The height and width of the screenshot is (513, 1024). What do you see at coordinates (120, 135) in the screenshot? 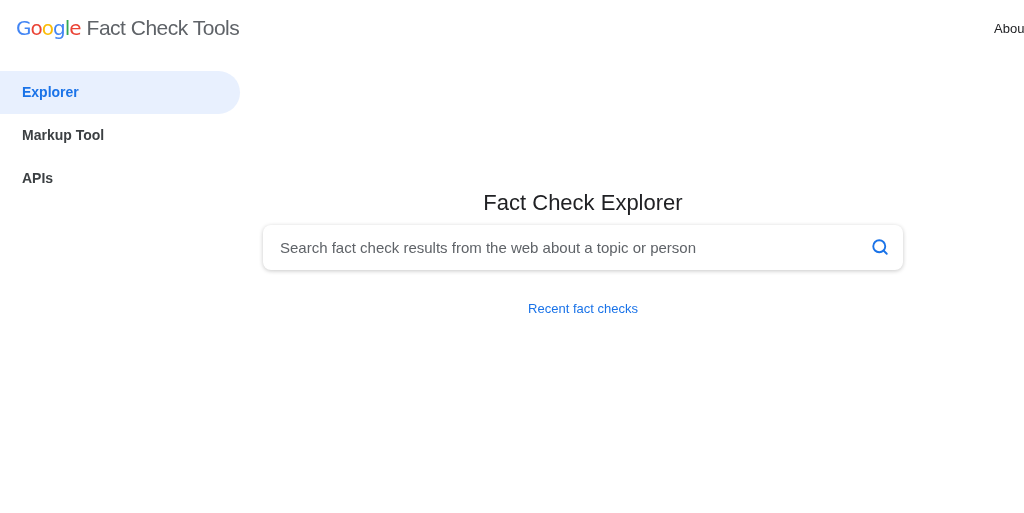
I see `sidebar-item: Markup Tool` at bounding box center [120, 135].